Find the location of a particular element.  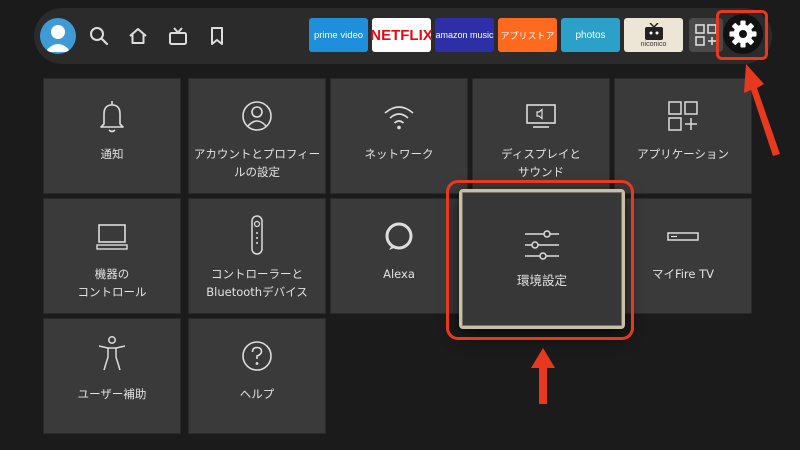

tile-label: ディスプレイと サウンド is located at coordinates (541, 163).